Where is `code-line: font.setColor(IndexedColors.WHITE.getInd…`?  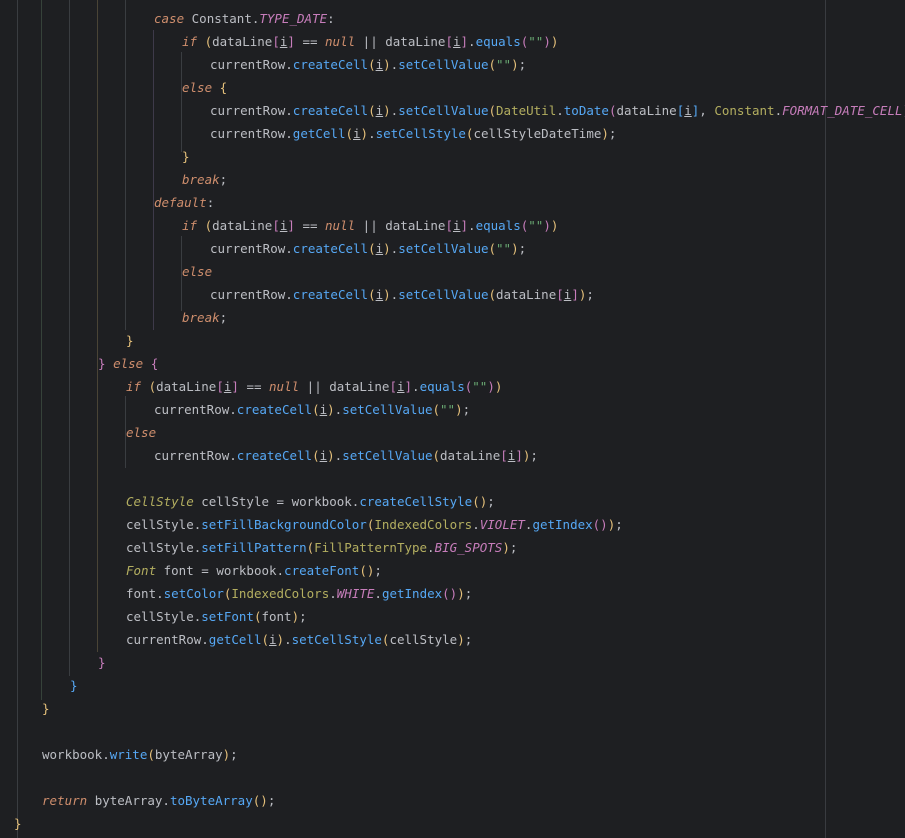 code-line: font.setColor(IndexedColors.WHITE.getInd… is located at coordinates (299, 593).